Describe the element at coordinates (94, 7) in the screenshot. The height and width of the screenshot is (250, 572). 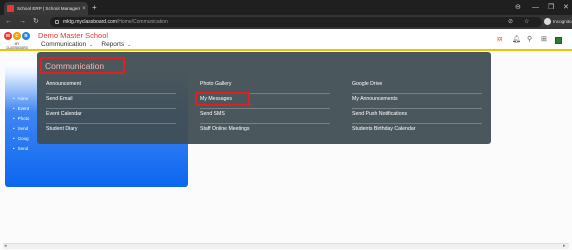
I see `new-tab-button: +` at that location.